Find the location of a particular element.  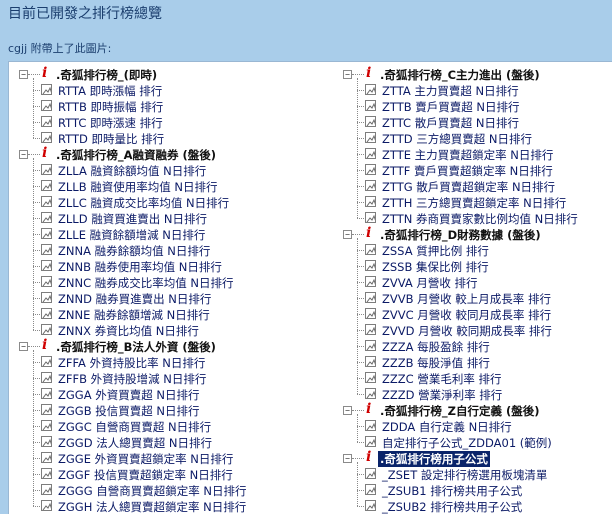

tree-leaf: ZTTN 券商買賣家數比例均值 N日排行 is located at coordinates (477, 218).